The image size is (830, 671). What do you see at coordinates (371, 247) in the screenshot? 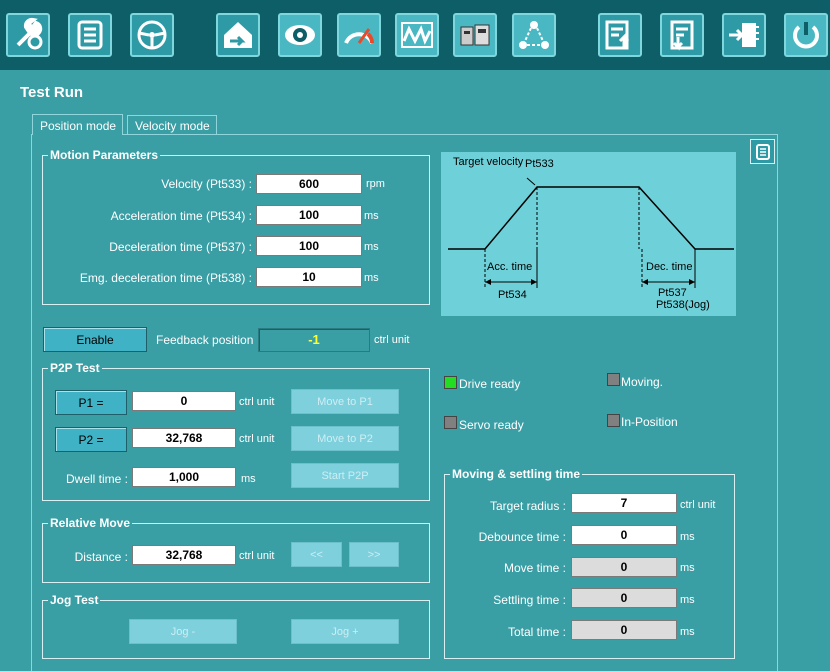
I see `deceleration-unit: ms` at bounding box center [371, 247].